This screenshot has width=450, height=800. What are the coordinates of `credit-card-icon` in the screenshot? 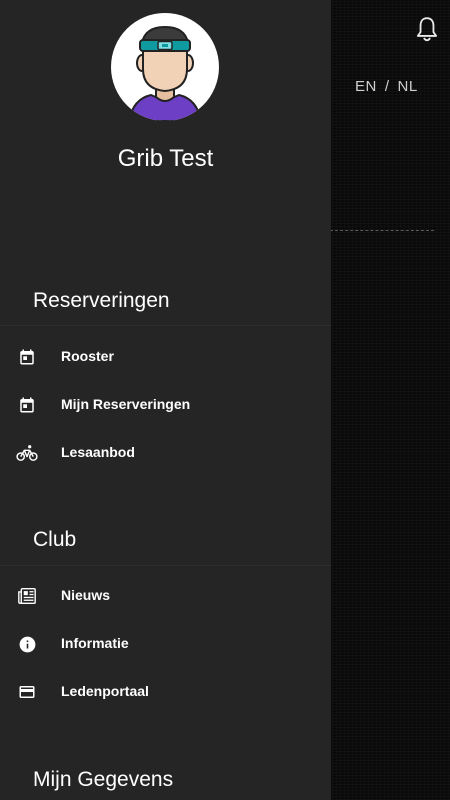 It's located at (27, 692).